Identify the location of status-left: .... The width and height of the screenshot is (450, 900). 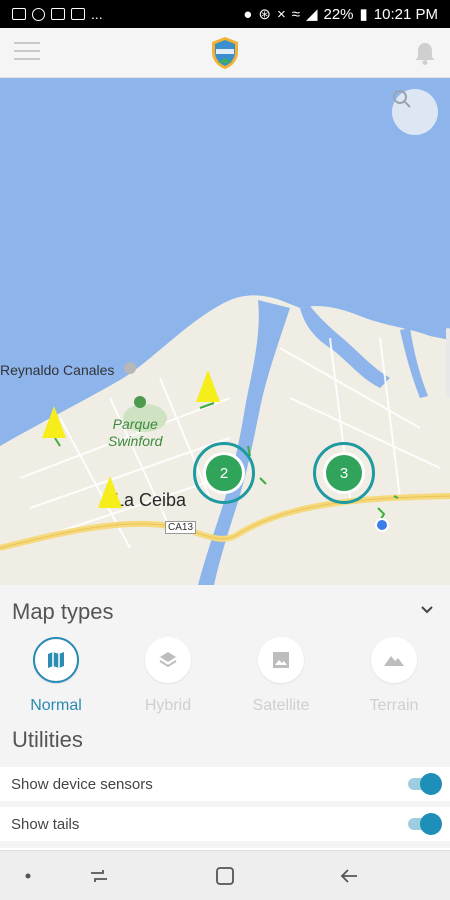
(57, 14).